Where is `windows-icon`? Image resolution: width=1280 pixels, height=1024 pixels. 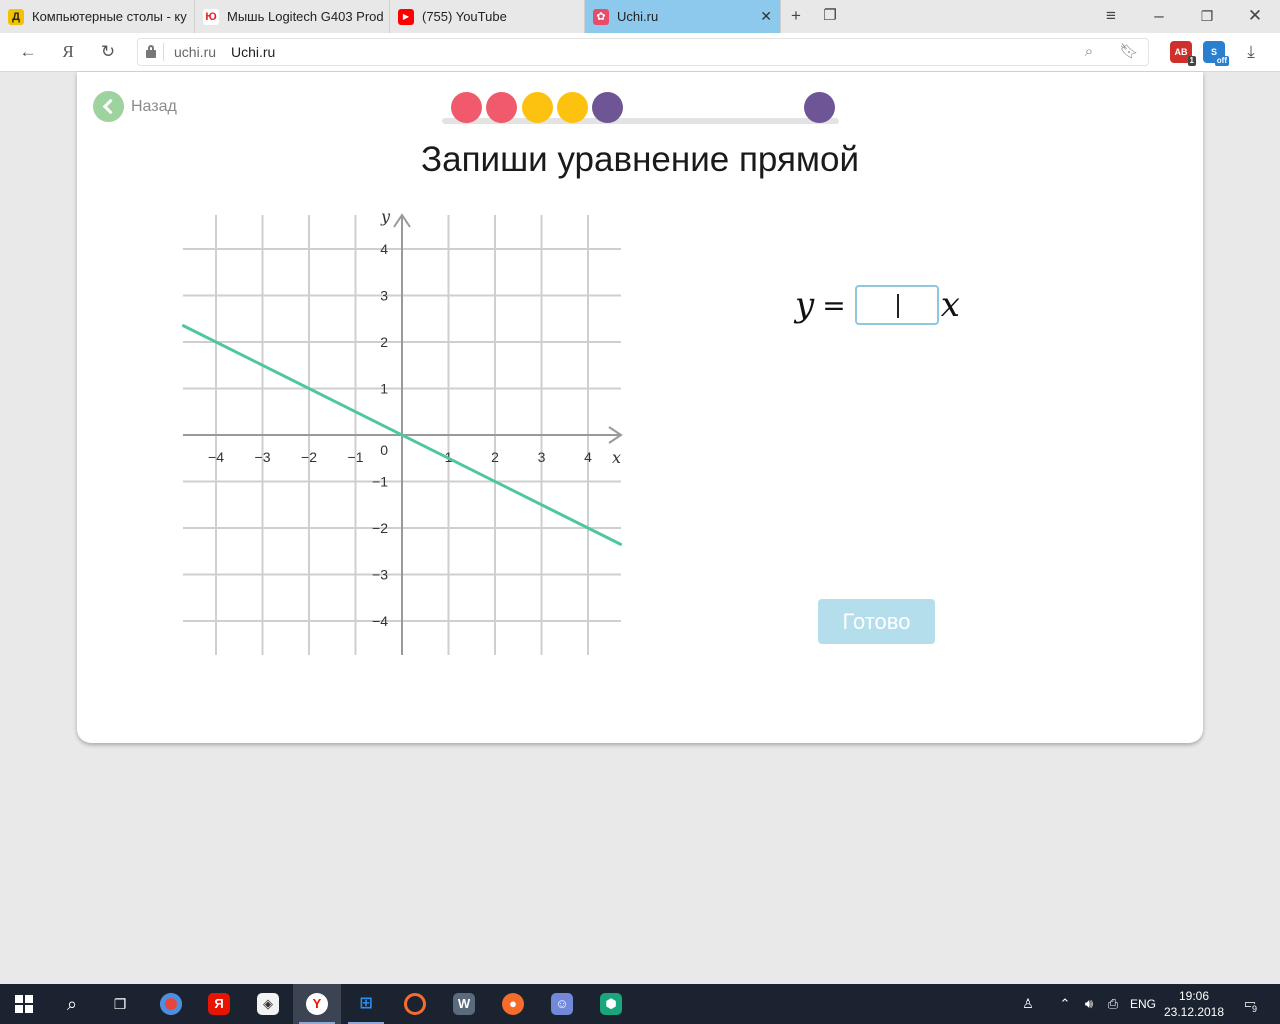
windows-icon is located at coordinates (24, 1004).